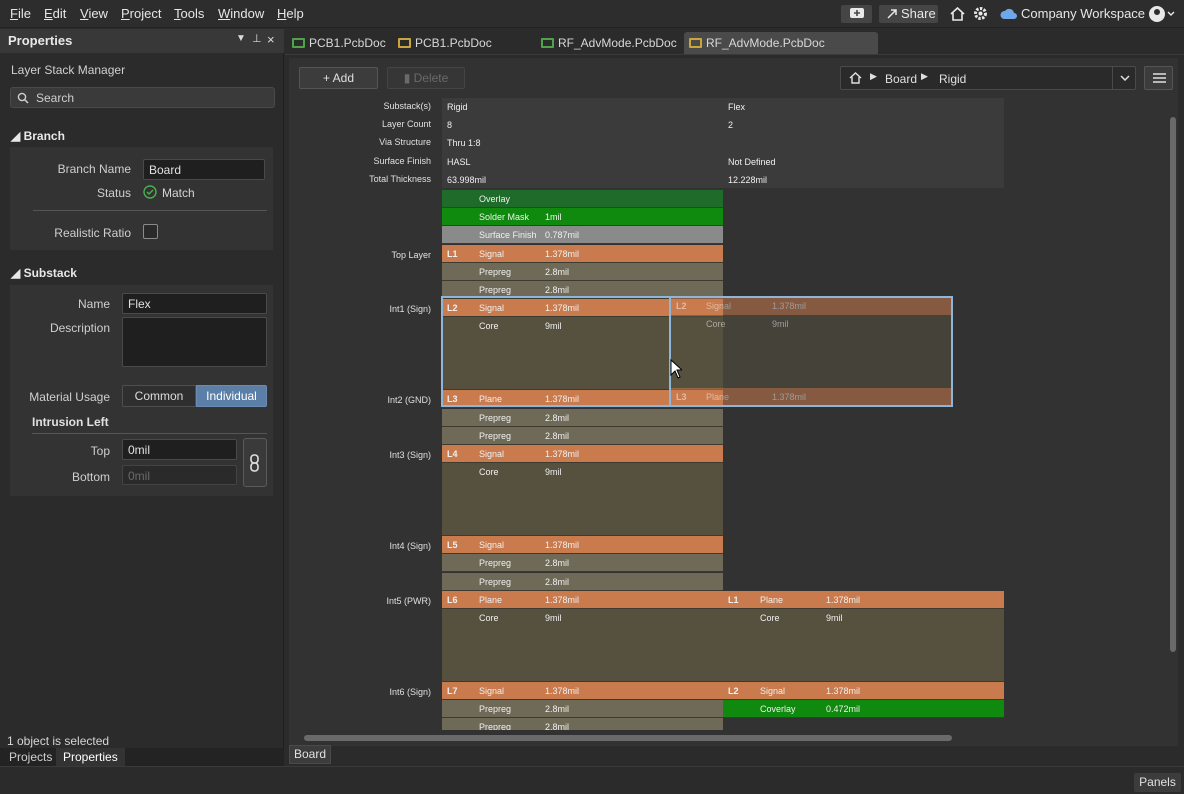 Image resolution: width=1184 pixels, height=794 pixels. I want to click on rigid-info-value: Rigid, so click(457, 107).